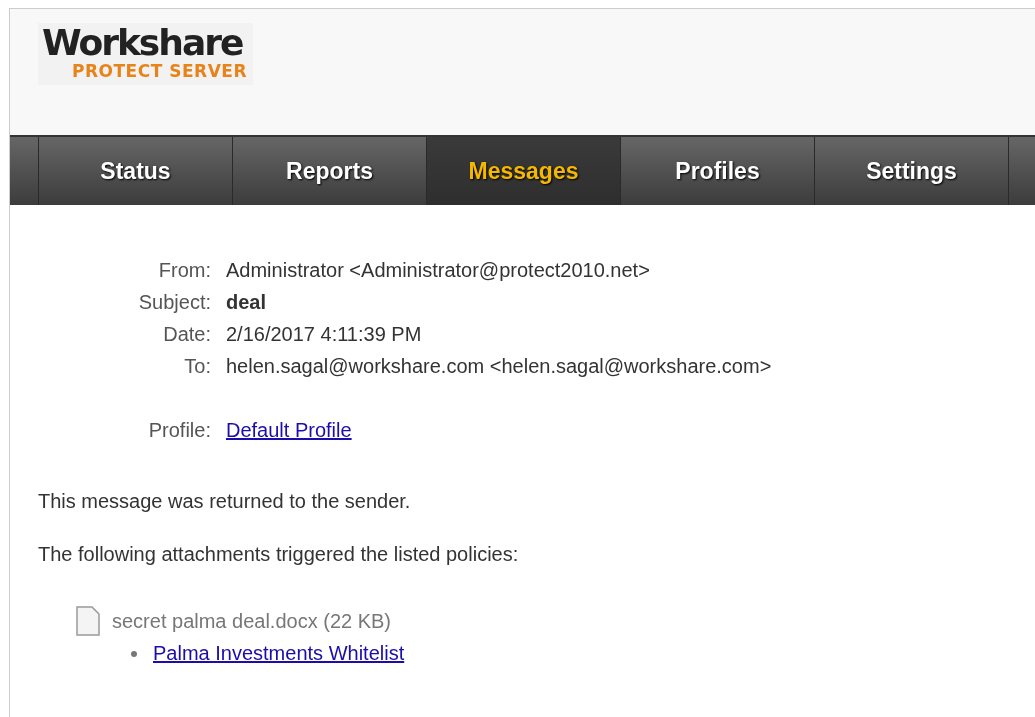 Image resolution: width=1035 pixels, height=717 pixels. Describe the element at coordinates (499, 366) in the screenshot. I see `field-value: helen.sagal@workshare.com <helen.sagal@workshare.com>` at that location.